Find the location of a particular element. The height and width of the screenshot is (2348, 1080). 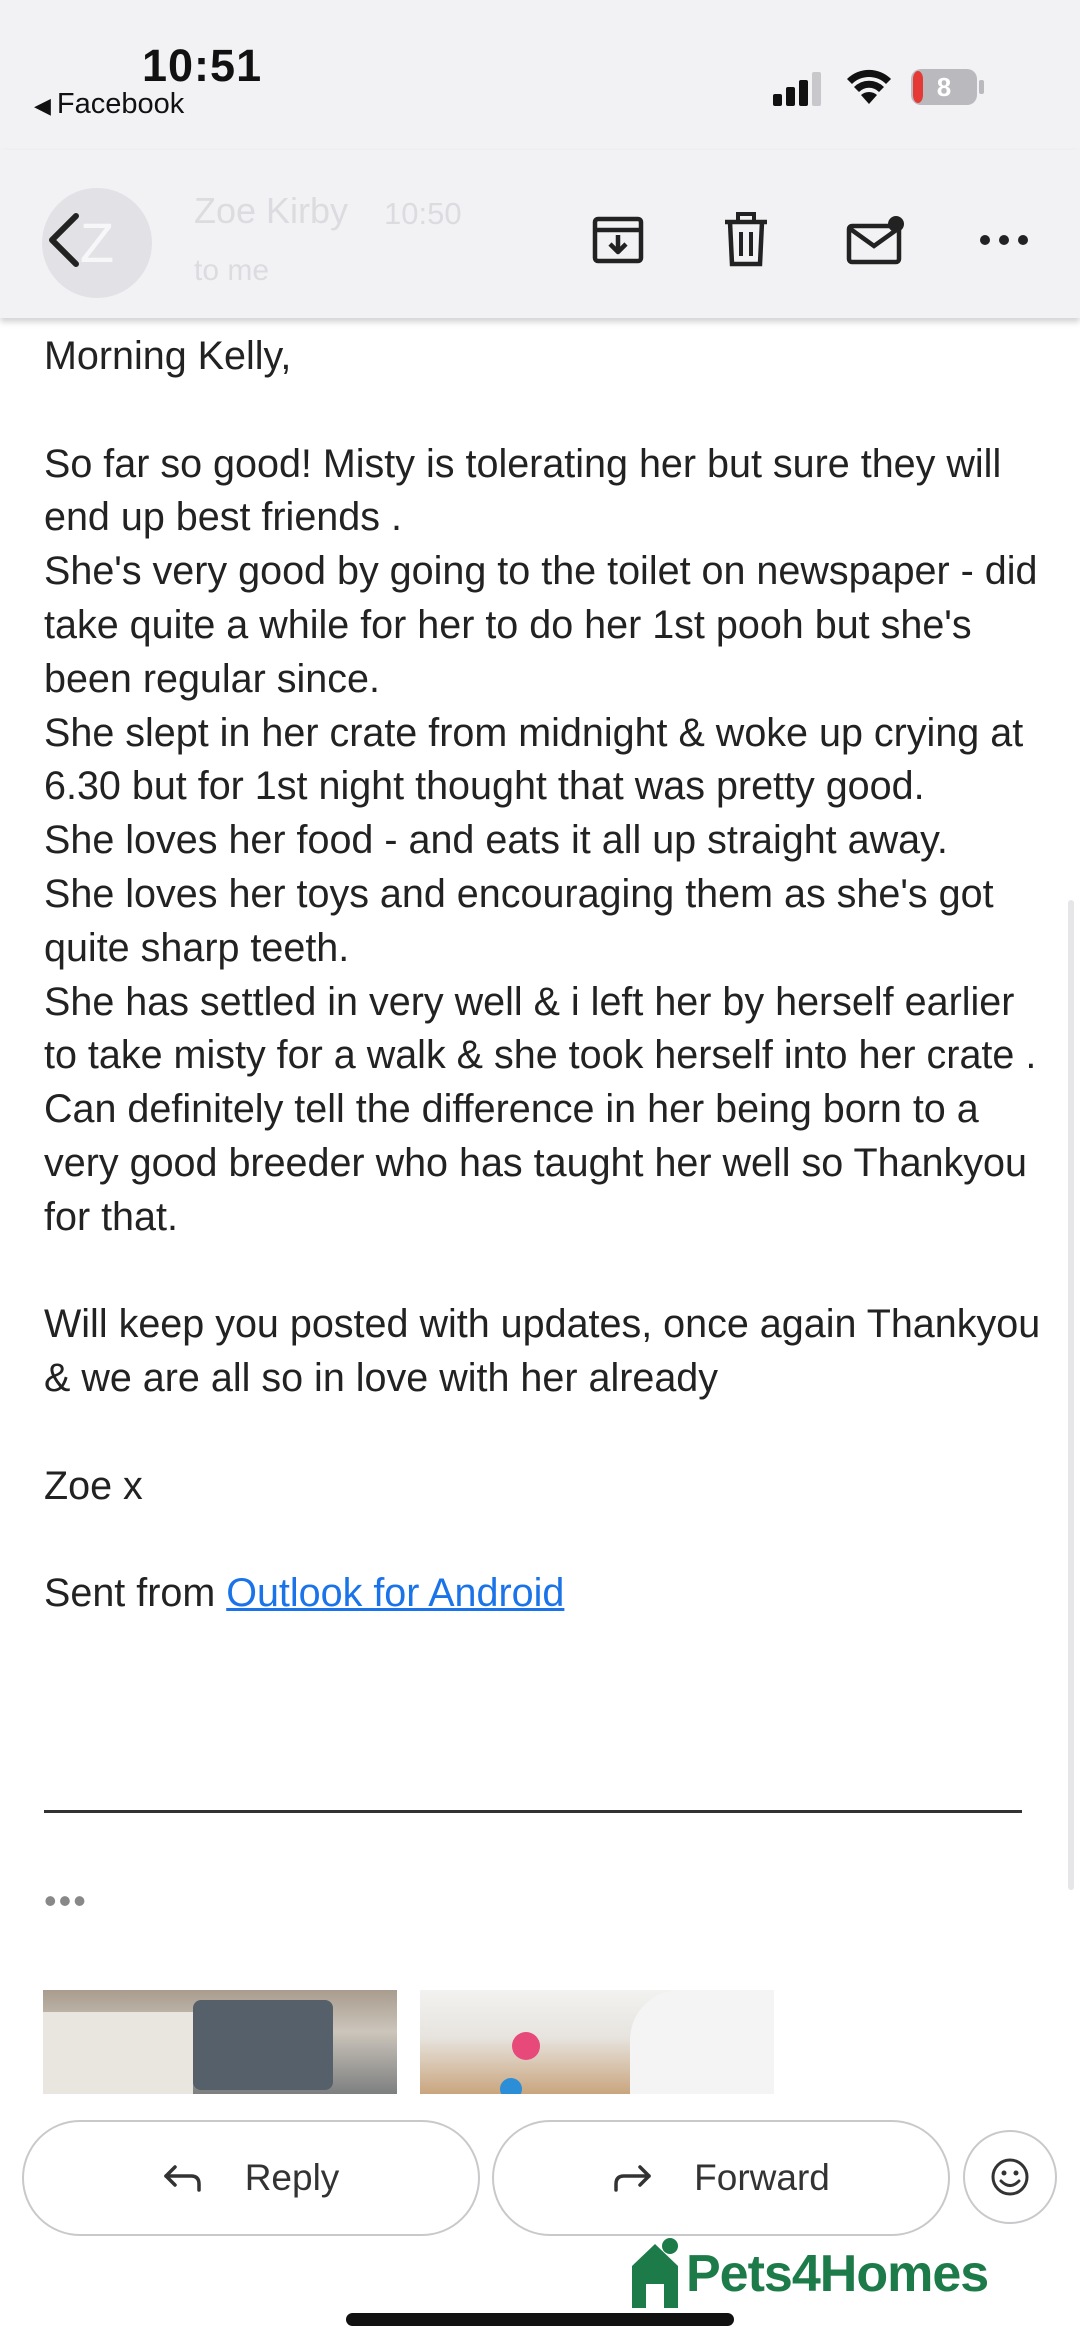

forward-button: Forward is located at coordinates (721, 2178).